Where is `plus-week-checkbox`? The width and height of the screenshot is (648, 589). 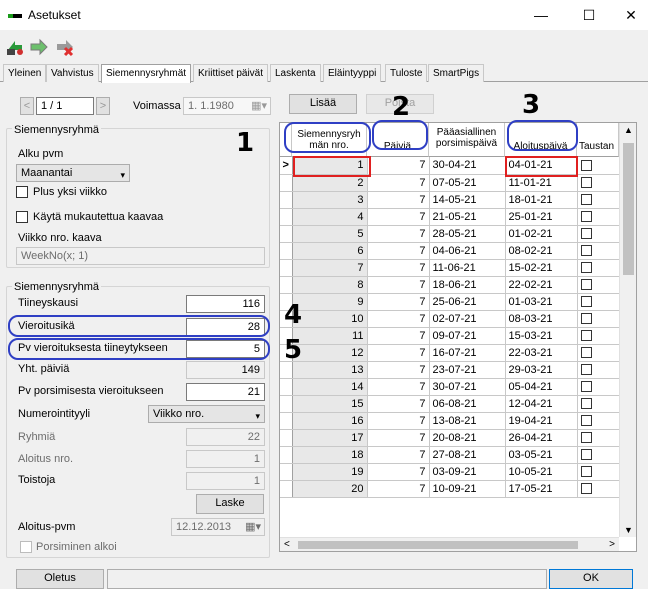
plus-week-checkbox is located at coordinates (22, 193).